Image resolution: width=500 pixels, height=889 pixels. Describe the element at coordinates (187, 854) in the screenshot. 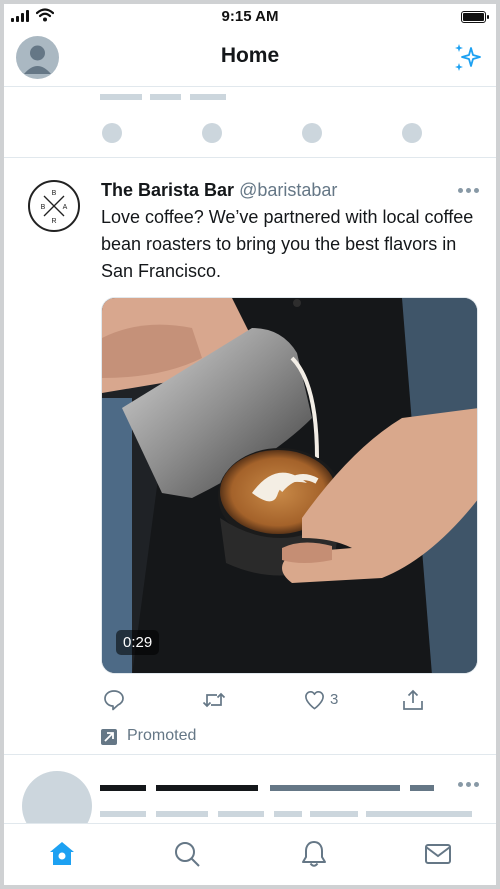

I see `search-icon` at that location.